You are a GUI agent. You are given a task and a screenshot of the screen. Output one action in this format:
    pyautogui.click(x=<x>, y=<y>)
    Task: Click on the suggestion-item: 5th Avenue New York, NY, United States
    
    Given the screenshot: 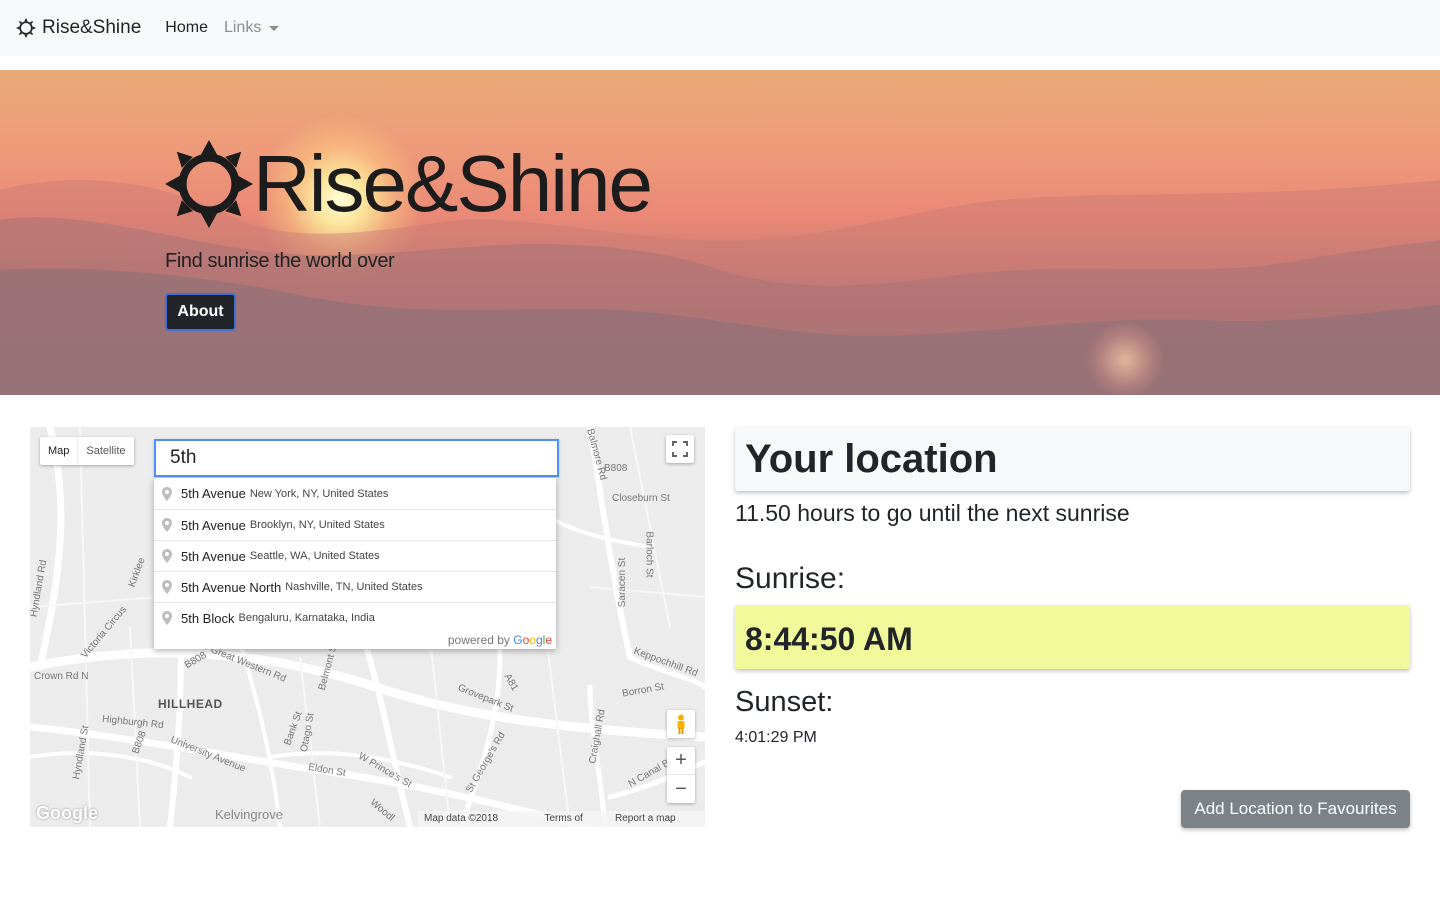 What is the action you would take?
    pyautogui.click(x=355, y=493)
    